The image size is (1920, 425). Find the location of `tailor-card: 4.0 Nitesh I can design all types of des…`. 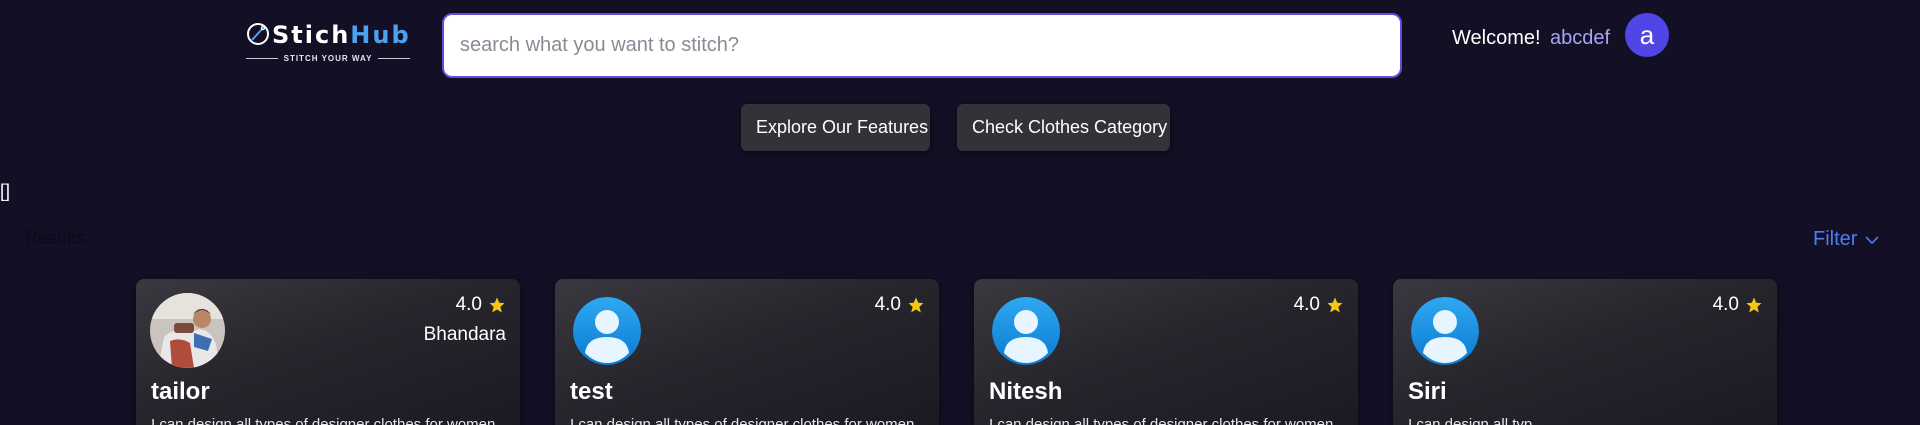

tailor-card: 4.0 Nitesh I can design all types of des… is located at coordinates (1166, 352).